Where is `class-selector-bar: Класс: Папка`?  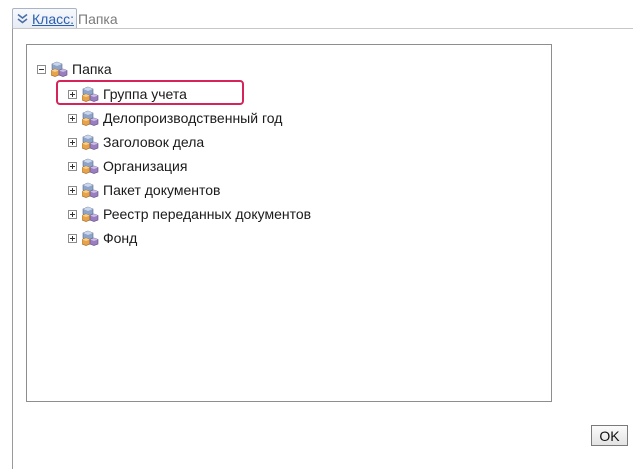 class-selector-bar: Класс: Папка is located at coordinates (65, 19).